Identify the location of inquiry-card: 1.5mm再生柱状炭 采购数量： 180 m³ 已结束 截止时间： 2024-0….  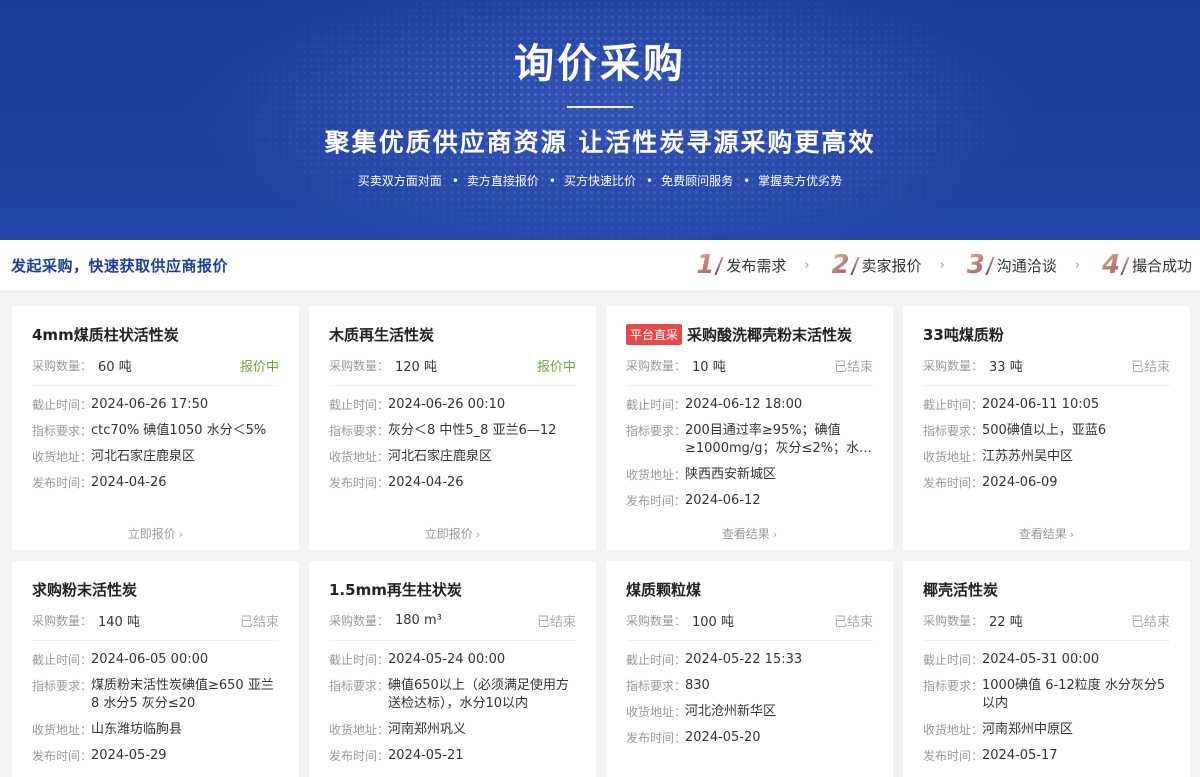
(452, 669).